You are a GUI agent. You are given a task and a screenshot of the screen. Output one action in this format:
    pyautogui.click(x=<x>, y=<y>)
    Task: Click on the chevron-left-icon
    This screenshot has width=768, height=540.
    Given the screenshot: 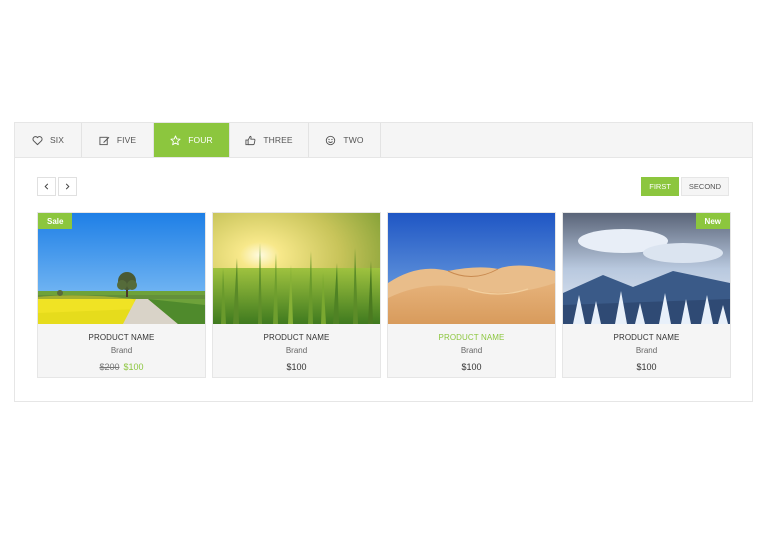 What is the action you would take?
    pyautogui.click(x=46, y=186)
    